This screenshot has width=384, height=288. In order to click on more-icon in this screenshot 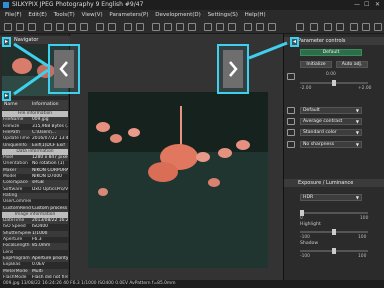, I will do `click(378, 27)`.